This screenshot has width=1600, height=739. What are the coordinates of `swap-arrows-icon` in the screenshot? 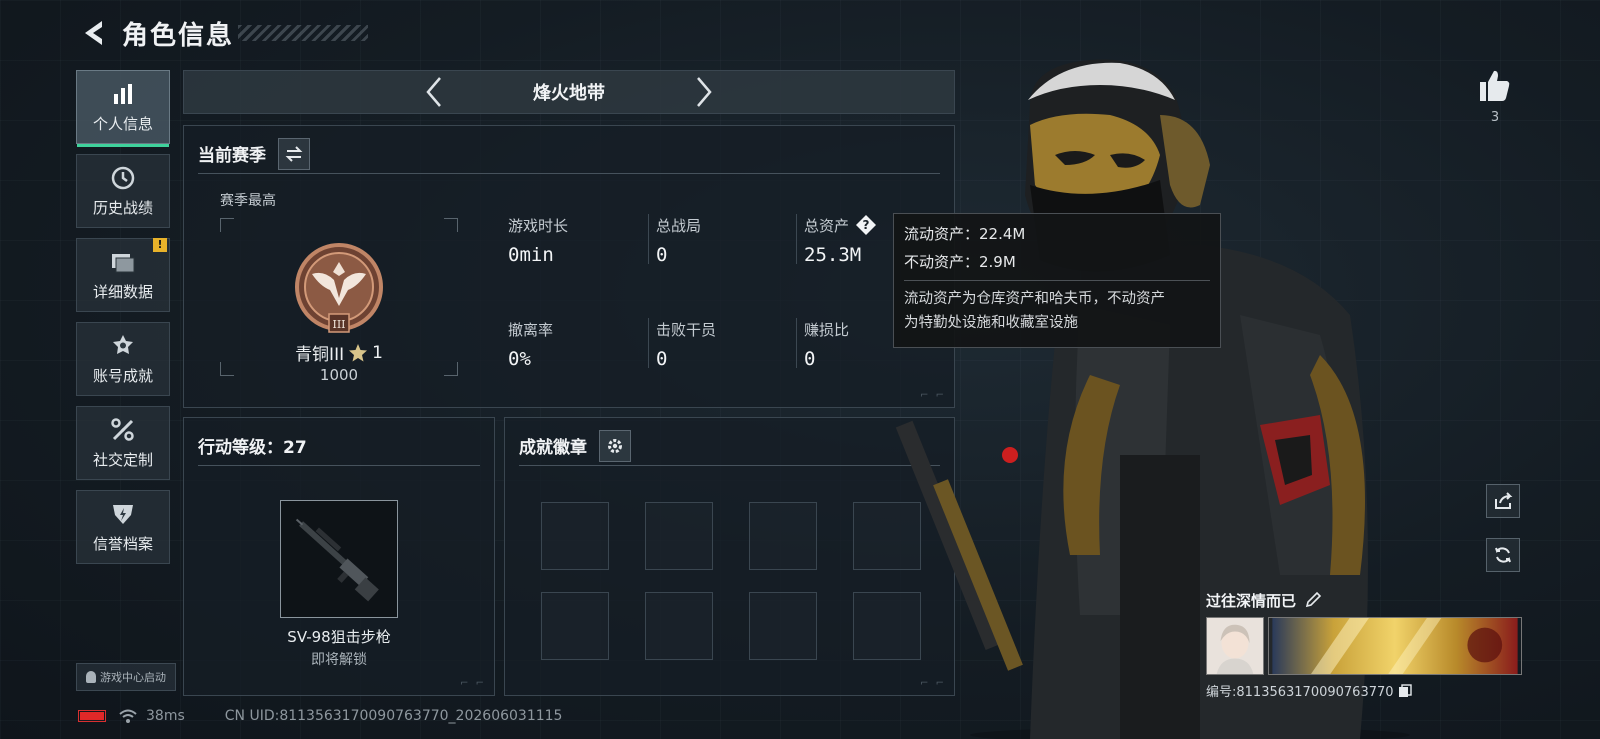 It's located at (294, 153).